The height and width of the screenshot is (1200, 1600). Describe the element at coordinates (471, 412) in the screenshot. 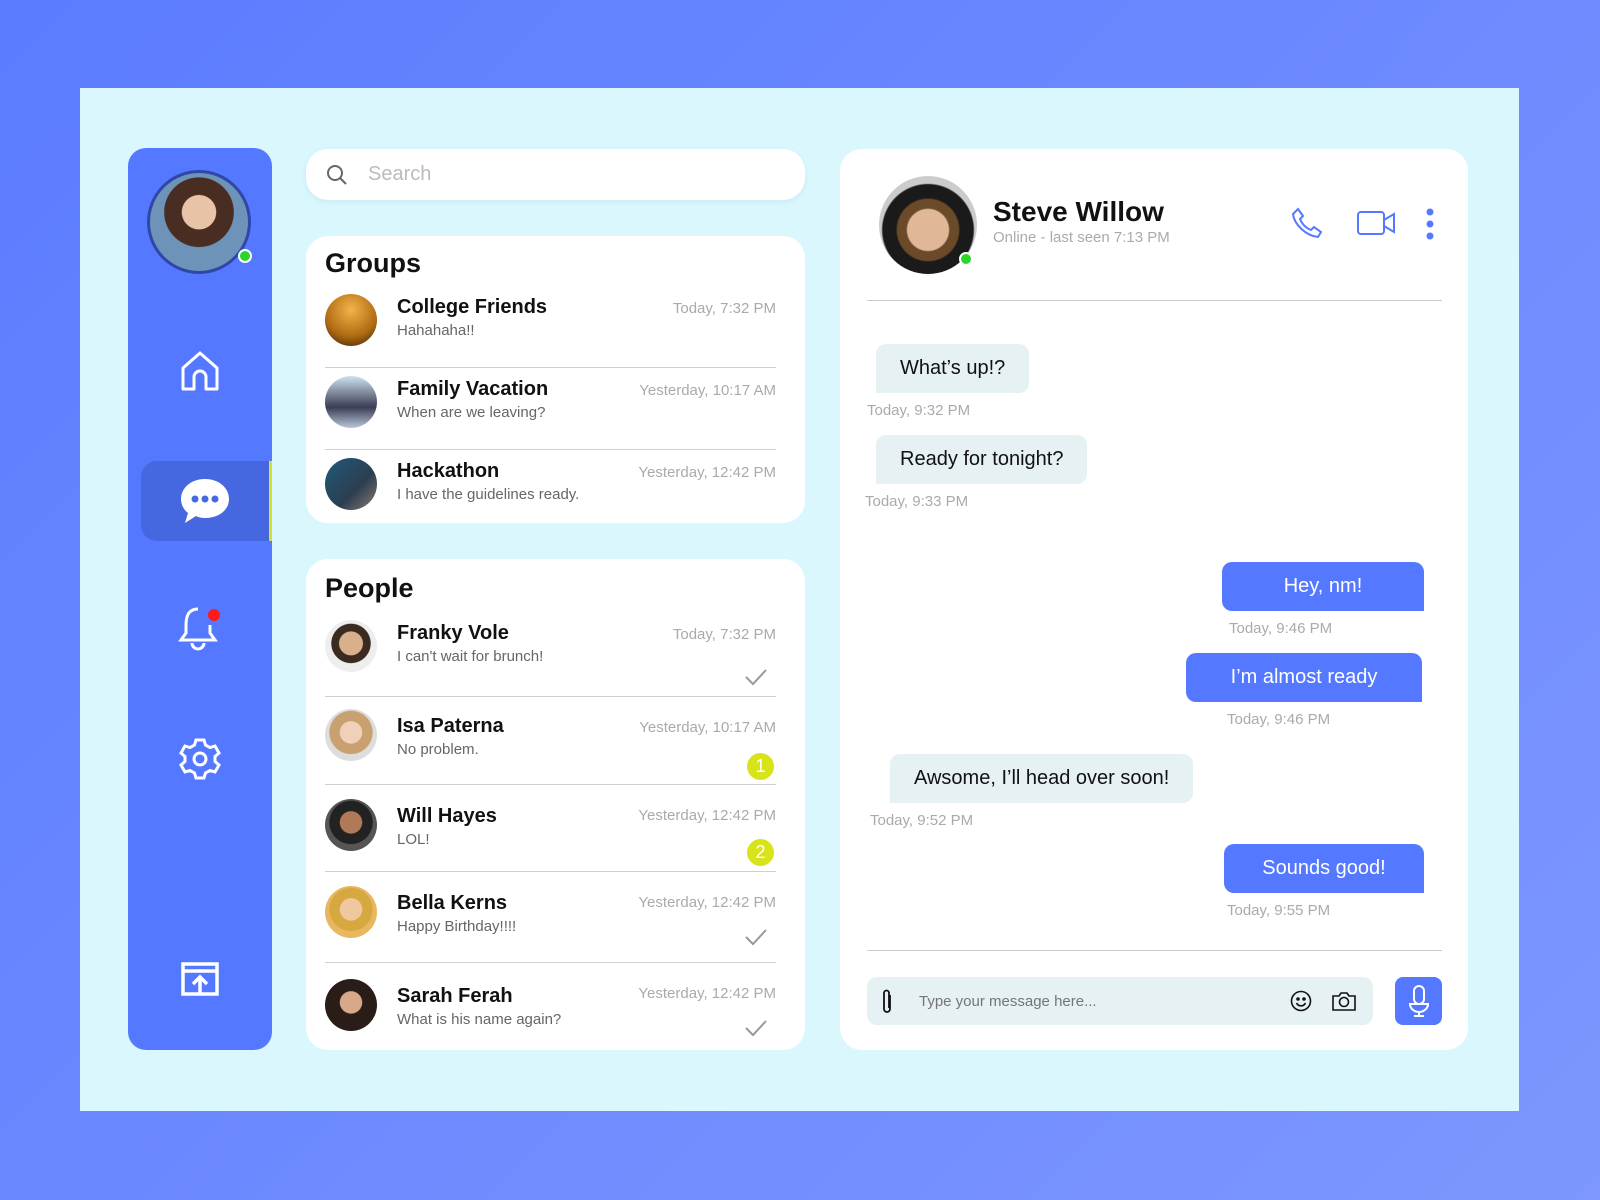

I see `group-preview: When are we leaving?` at that location.